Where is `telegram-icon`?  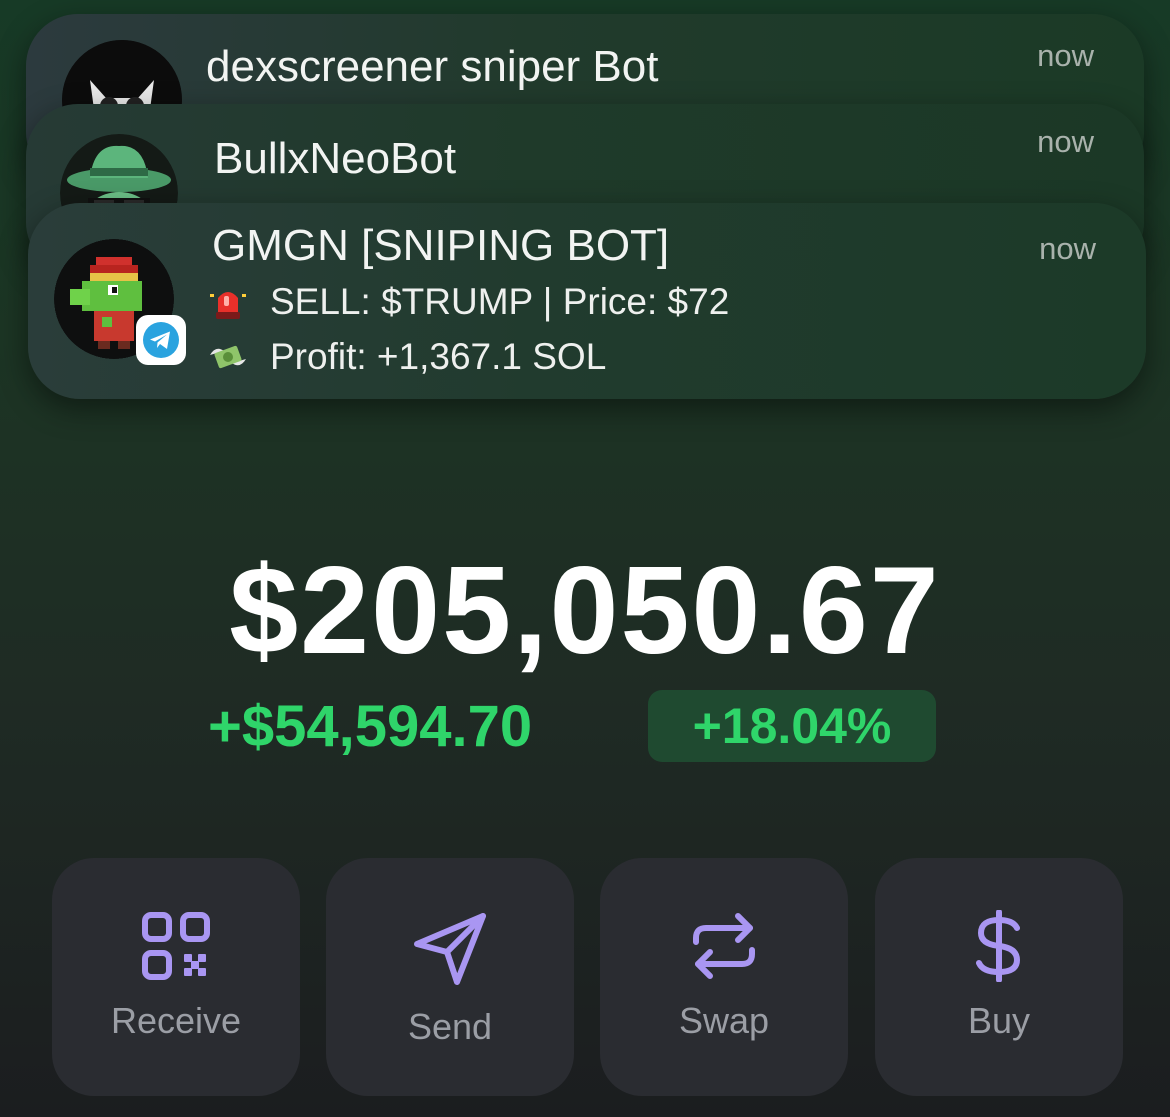 telegram-icon is located at coordinates (161, 340).